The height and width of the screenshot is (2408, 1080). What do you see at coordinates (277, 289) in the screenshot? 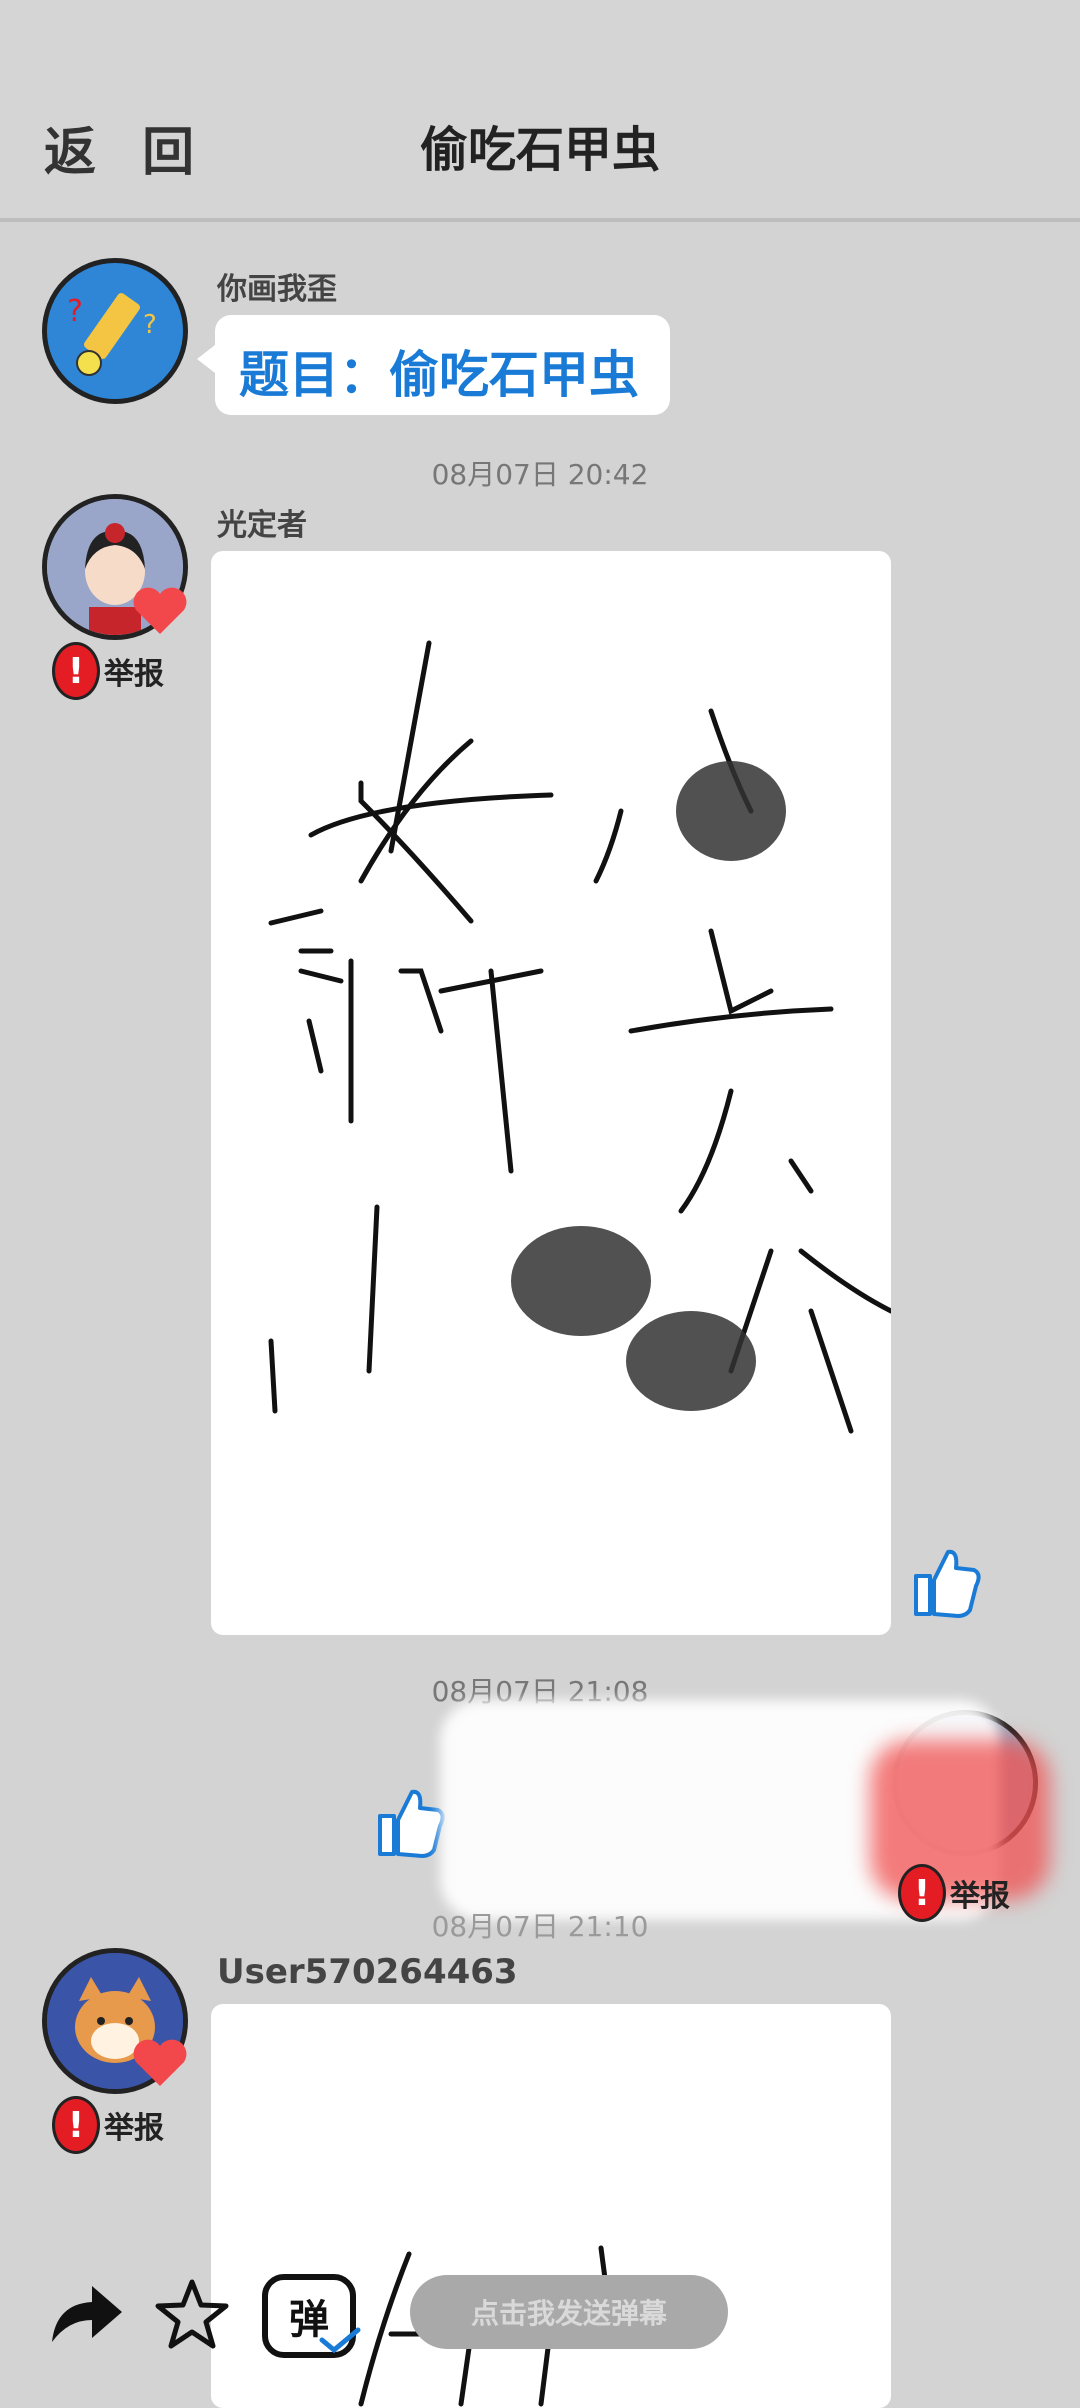
I see `sender-name: 你画我歪` at bounding box center [277, 289].